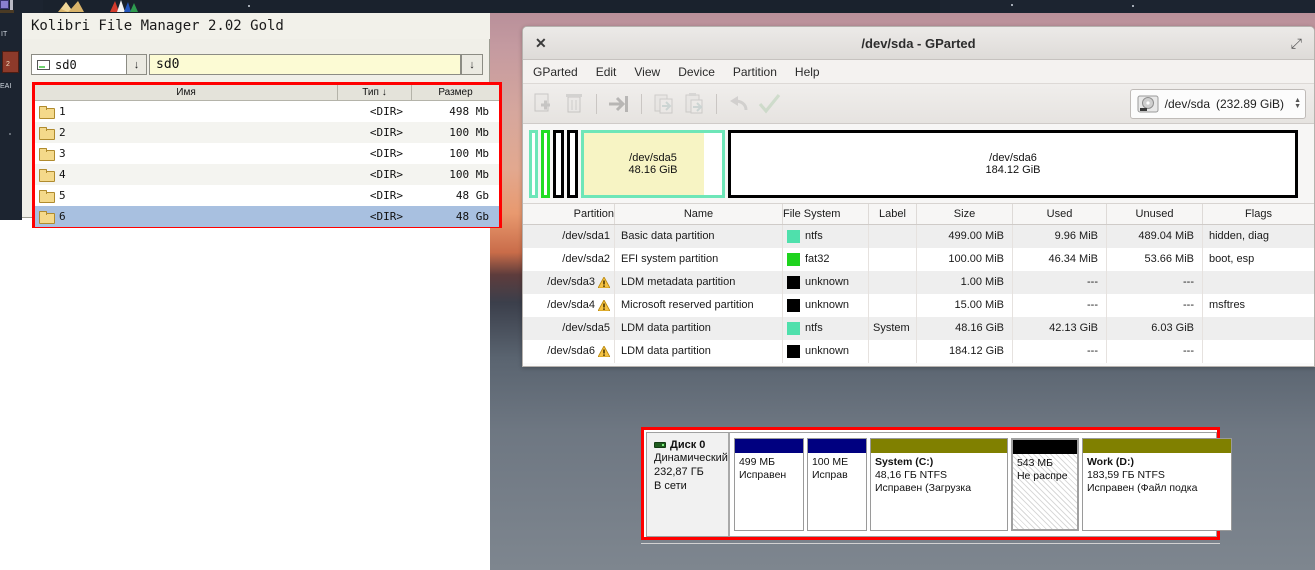 The image size is (1315, 570). What do you see at coordinates (691, 458) in the screenshot?
I see `disk-type: Динамический` at bounding box center [691, 458].